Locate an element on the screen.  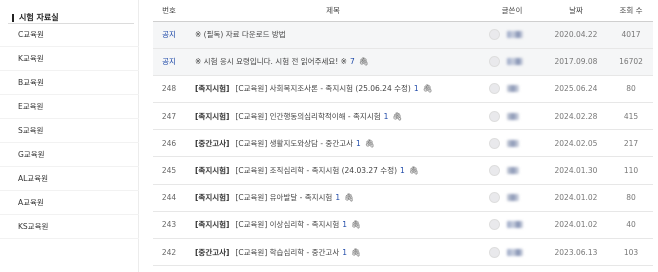
row-title-cell: ※ 시험 응시 요령입니다. 시험 전 읽어주세요! ※ 7 🖇 is located at coordinates (333, 62).